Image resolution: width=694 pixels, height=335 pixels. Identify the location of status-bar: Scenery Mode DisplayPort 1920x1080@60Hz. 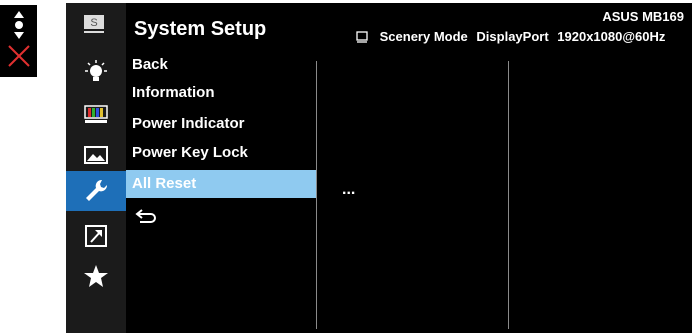
(513, 36).